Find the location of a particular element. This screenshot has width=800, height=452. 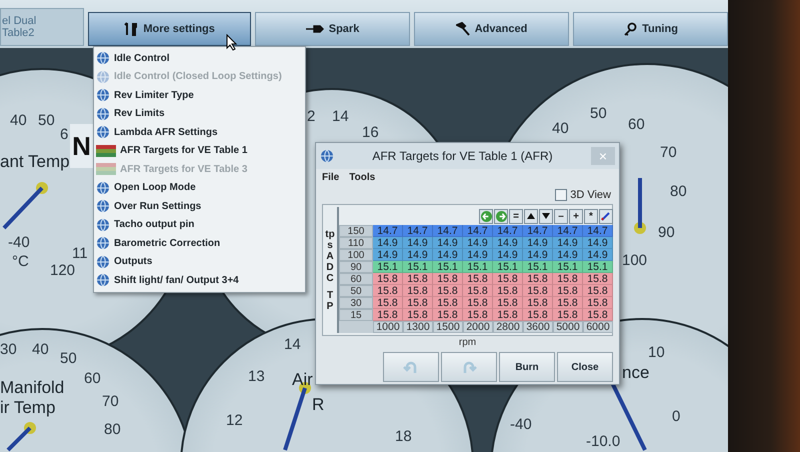

checkbox is located at coordinates (561, 195).